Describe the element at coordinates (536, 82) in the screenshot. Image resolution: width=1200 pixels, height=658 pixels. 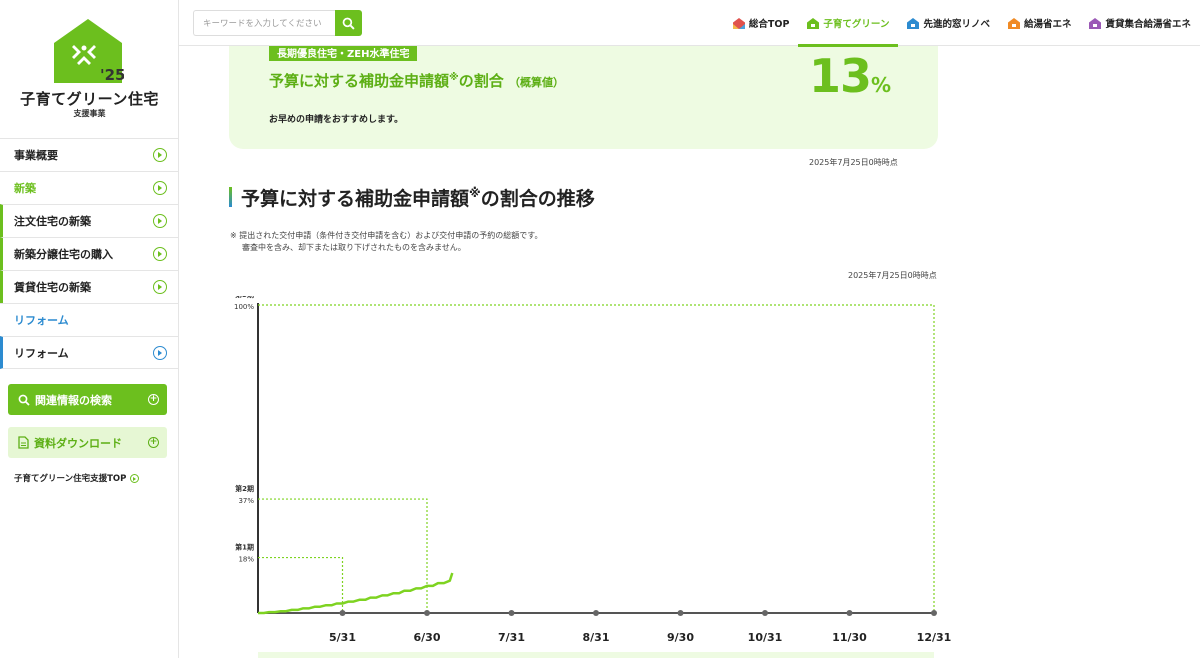
I see `panel-title-note: （概算値）` at that location.